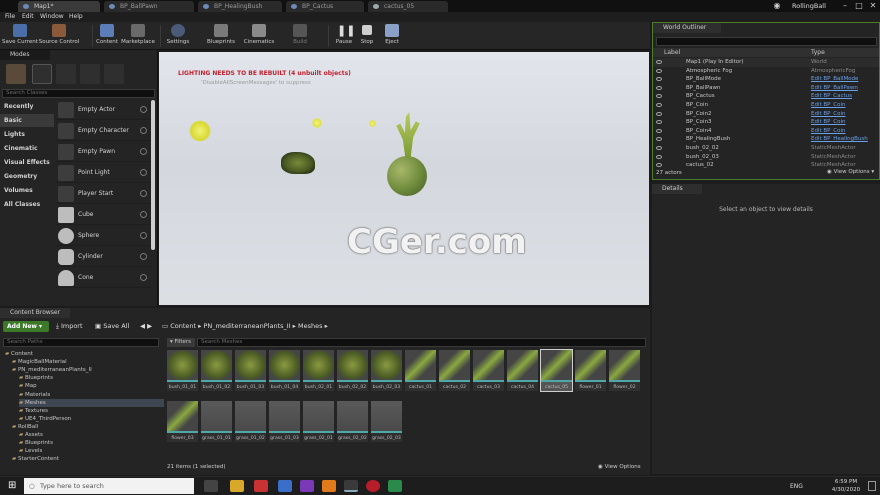 This screenshot has height=495, width=880. I want to click on outliner-row: BP_HealingBush Edit BP_HealingBush, so click(766, 139).